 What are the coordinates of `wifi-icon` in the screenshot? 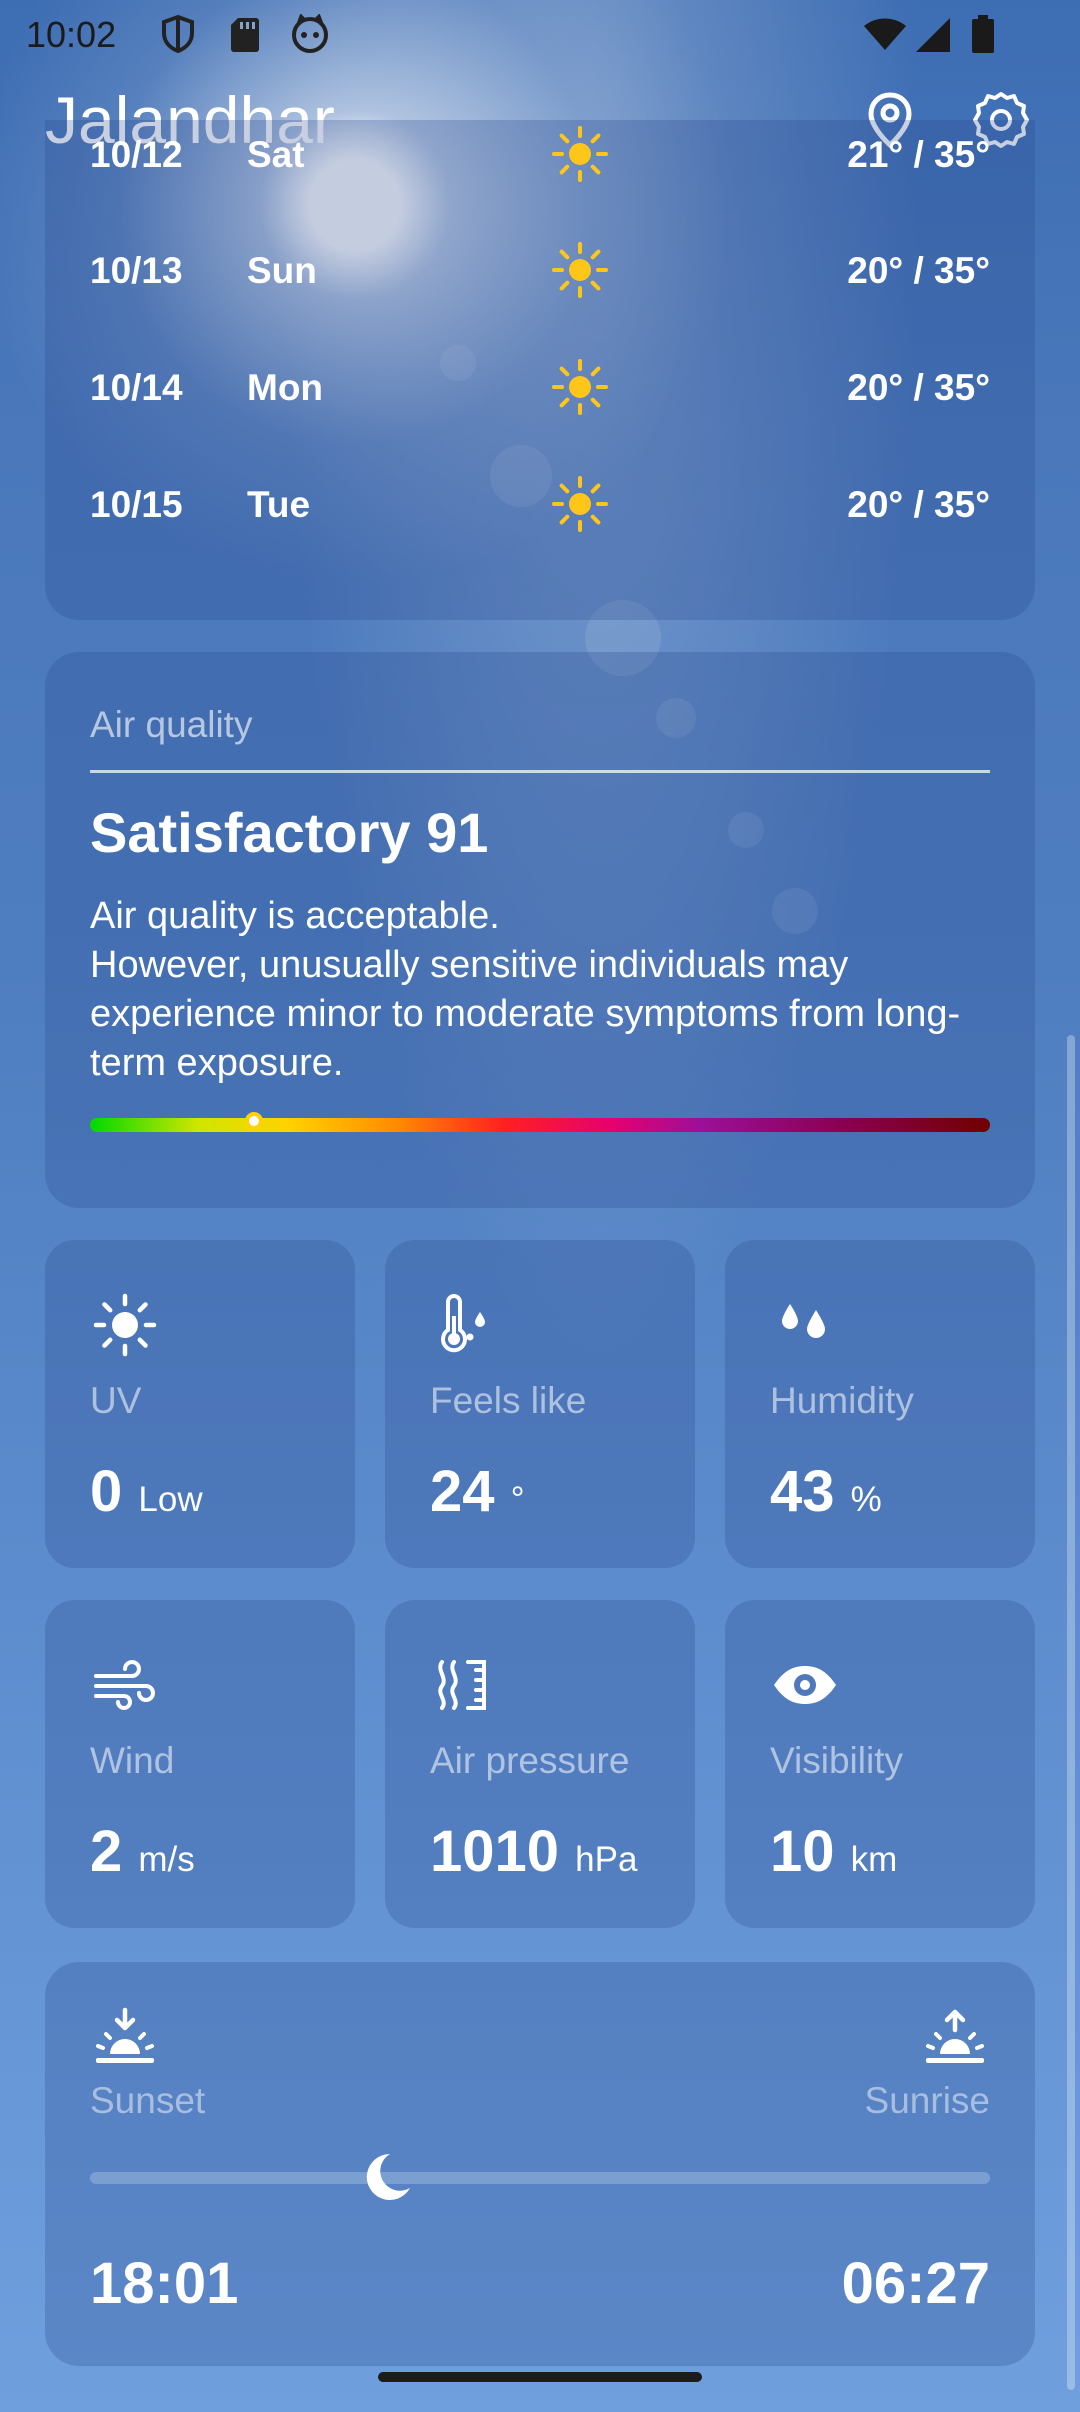 It's located at (885, 36).